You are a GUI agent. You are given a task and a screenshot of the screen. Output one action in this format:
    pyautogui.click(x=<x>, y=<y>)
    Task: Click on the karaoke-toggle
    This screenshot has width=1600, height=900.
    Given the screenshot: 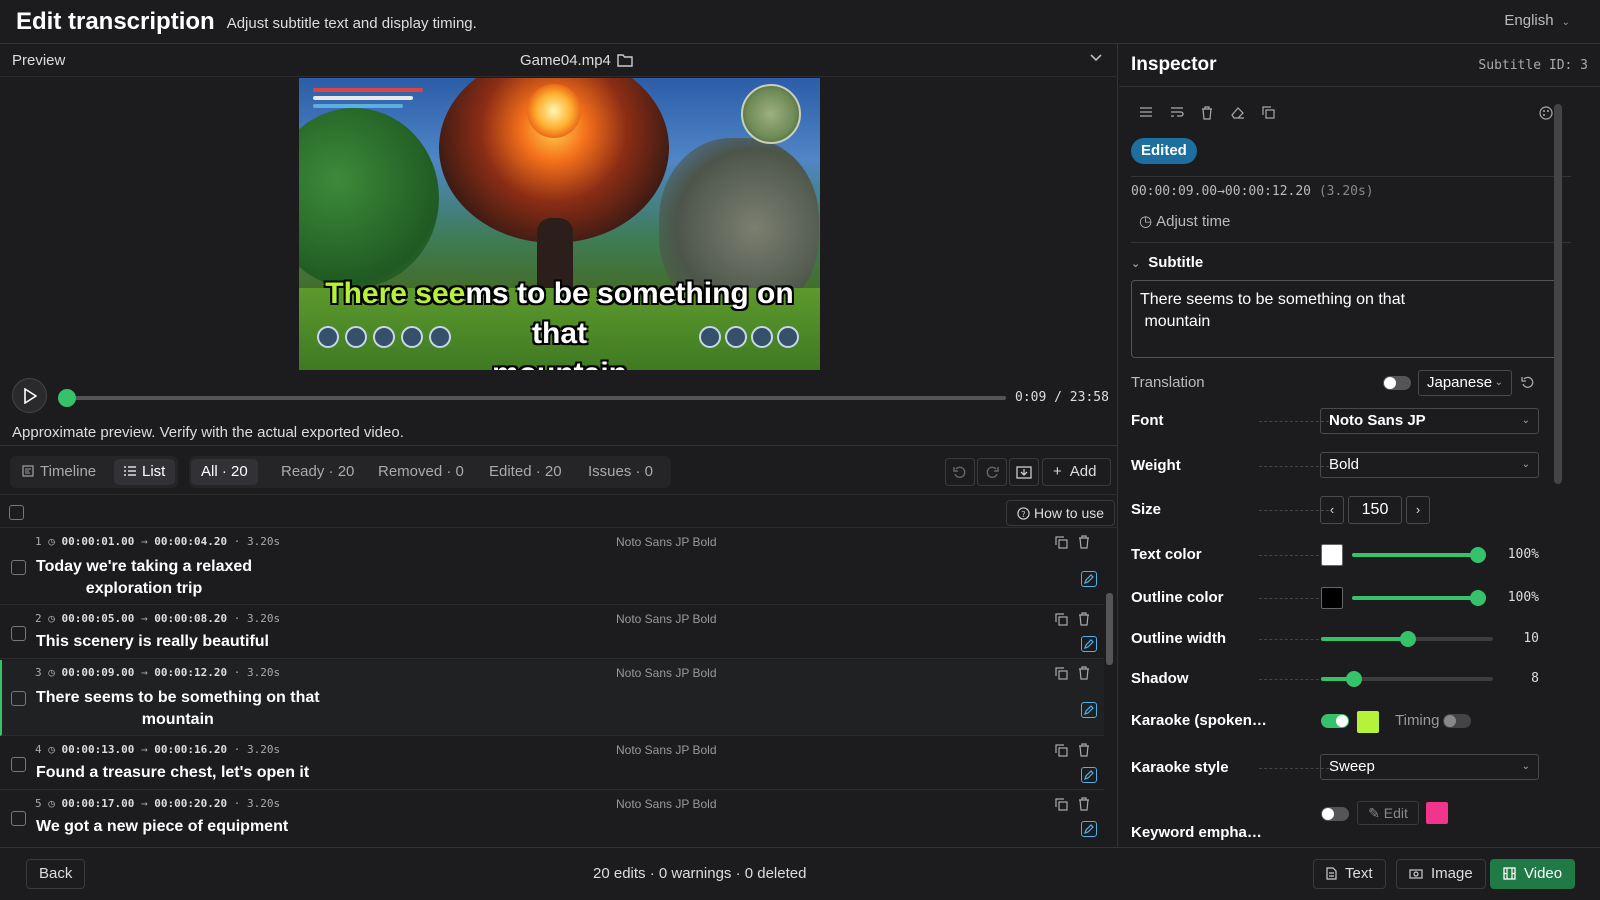 What is the action you would take?
    pyautogui.click(x=1335, y=721)
    